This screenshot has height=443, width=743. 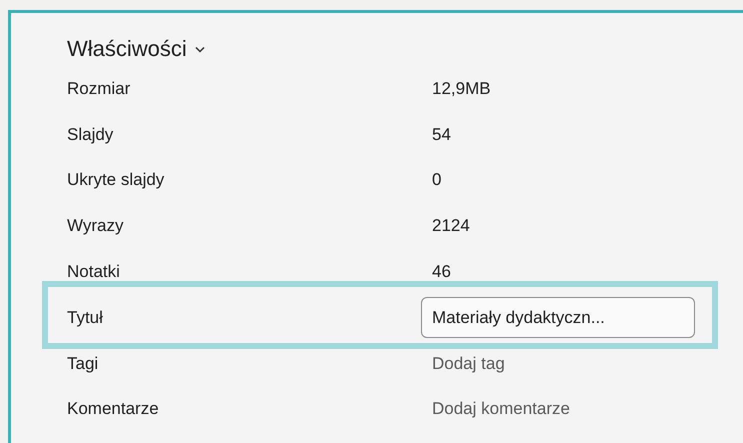 What do you see at coordinates (116, 180) in the screenshot?
I see `property-label: Ukryte slajdy` at bounding box center [116, 180].